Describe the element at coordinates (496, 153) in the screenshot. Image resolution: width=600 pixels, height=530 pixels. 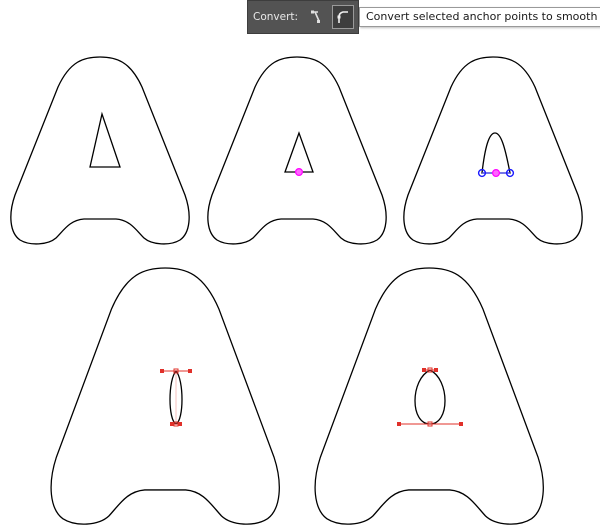
I see `counter-rounded` at that location.